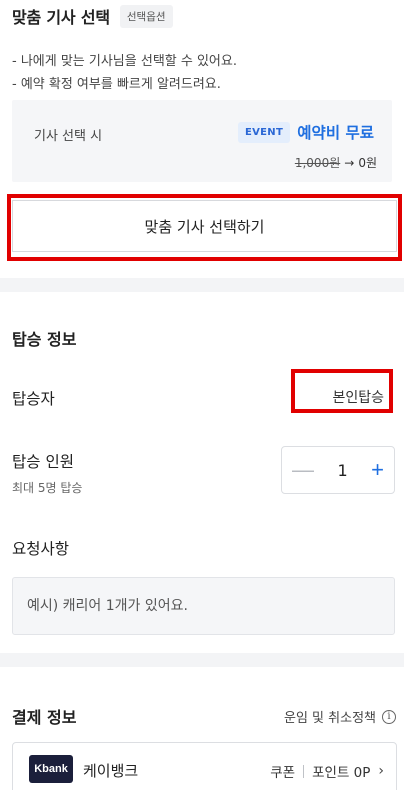  Describe the element at coordinates (377, 470) in the screenshot. I see `plus-icon: +` at that location.